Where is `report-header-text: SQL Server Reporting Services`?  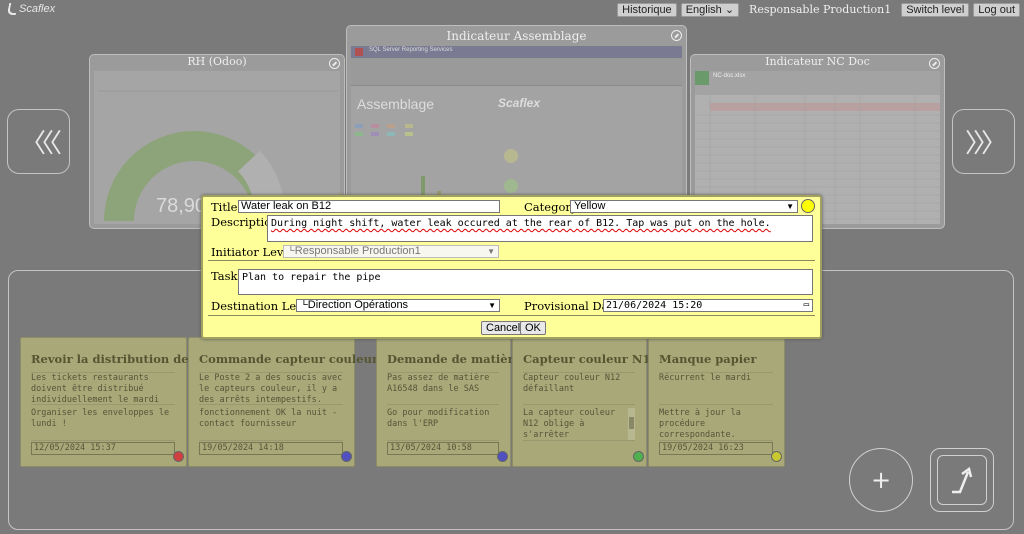
report-header-text: SQL Server Reporting Services is located at coordinates (411, 50).